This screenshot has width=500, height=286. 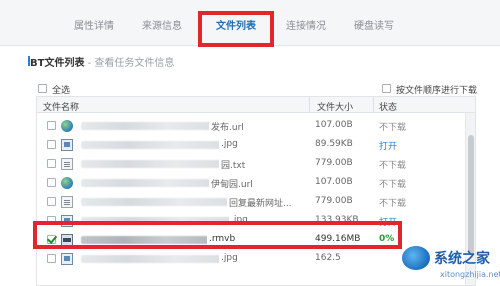 What do you see at coordinates (162, 29) in the screenshot?
I see `tab-source-info: 来源信息` at bounding box center [162, 29].